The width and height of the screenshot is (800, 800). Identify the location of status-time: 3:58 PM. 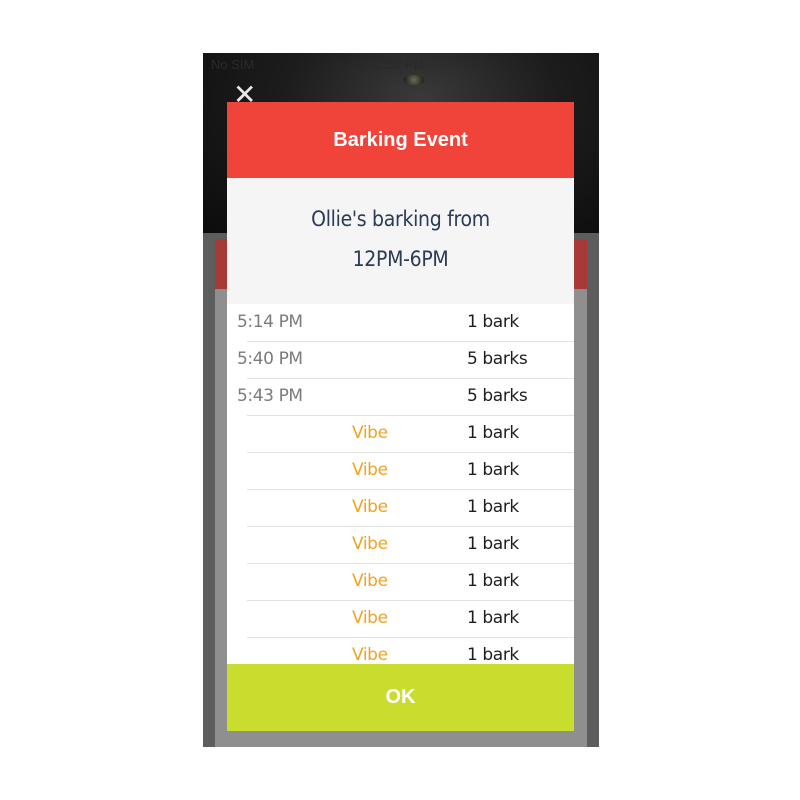
(400, 64).